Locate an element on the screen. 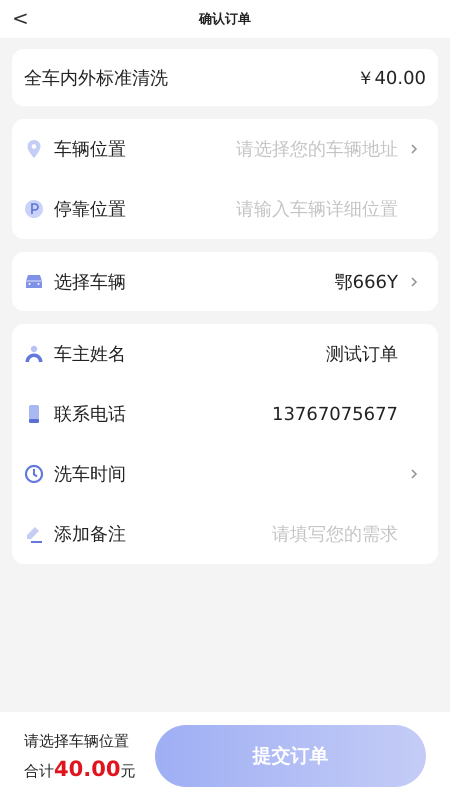  input-field: 请输入车辆详细位置 is located at coordinates (262, 209).